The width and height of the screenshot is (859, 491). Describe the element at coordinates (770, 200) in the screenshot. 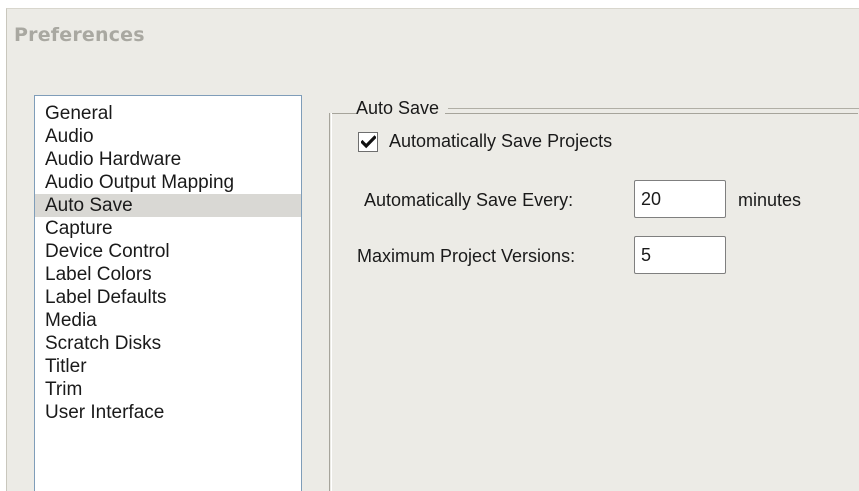

I see `save-every-unit-label: minutes` at that location.